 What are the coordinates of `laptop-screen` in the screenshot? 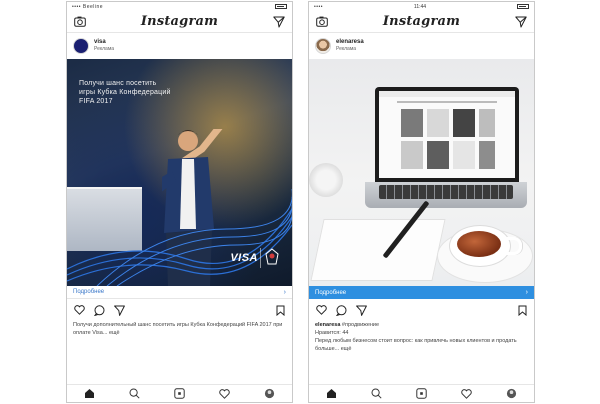 It's located at (447, 134).